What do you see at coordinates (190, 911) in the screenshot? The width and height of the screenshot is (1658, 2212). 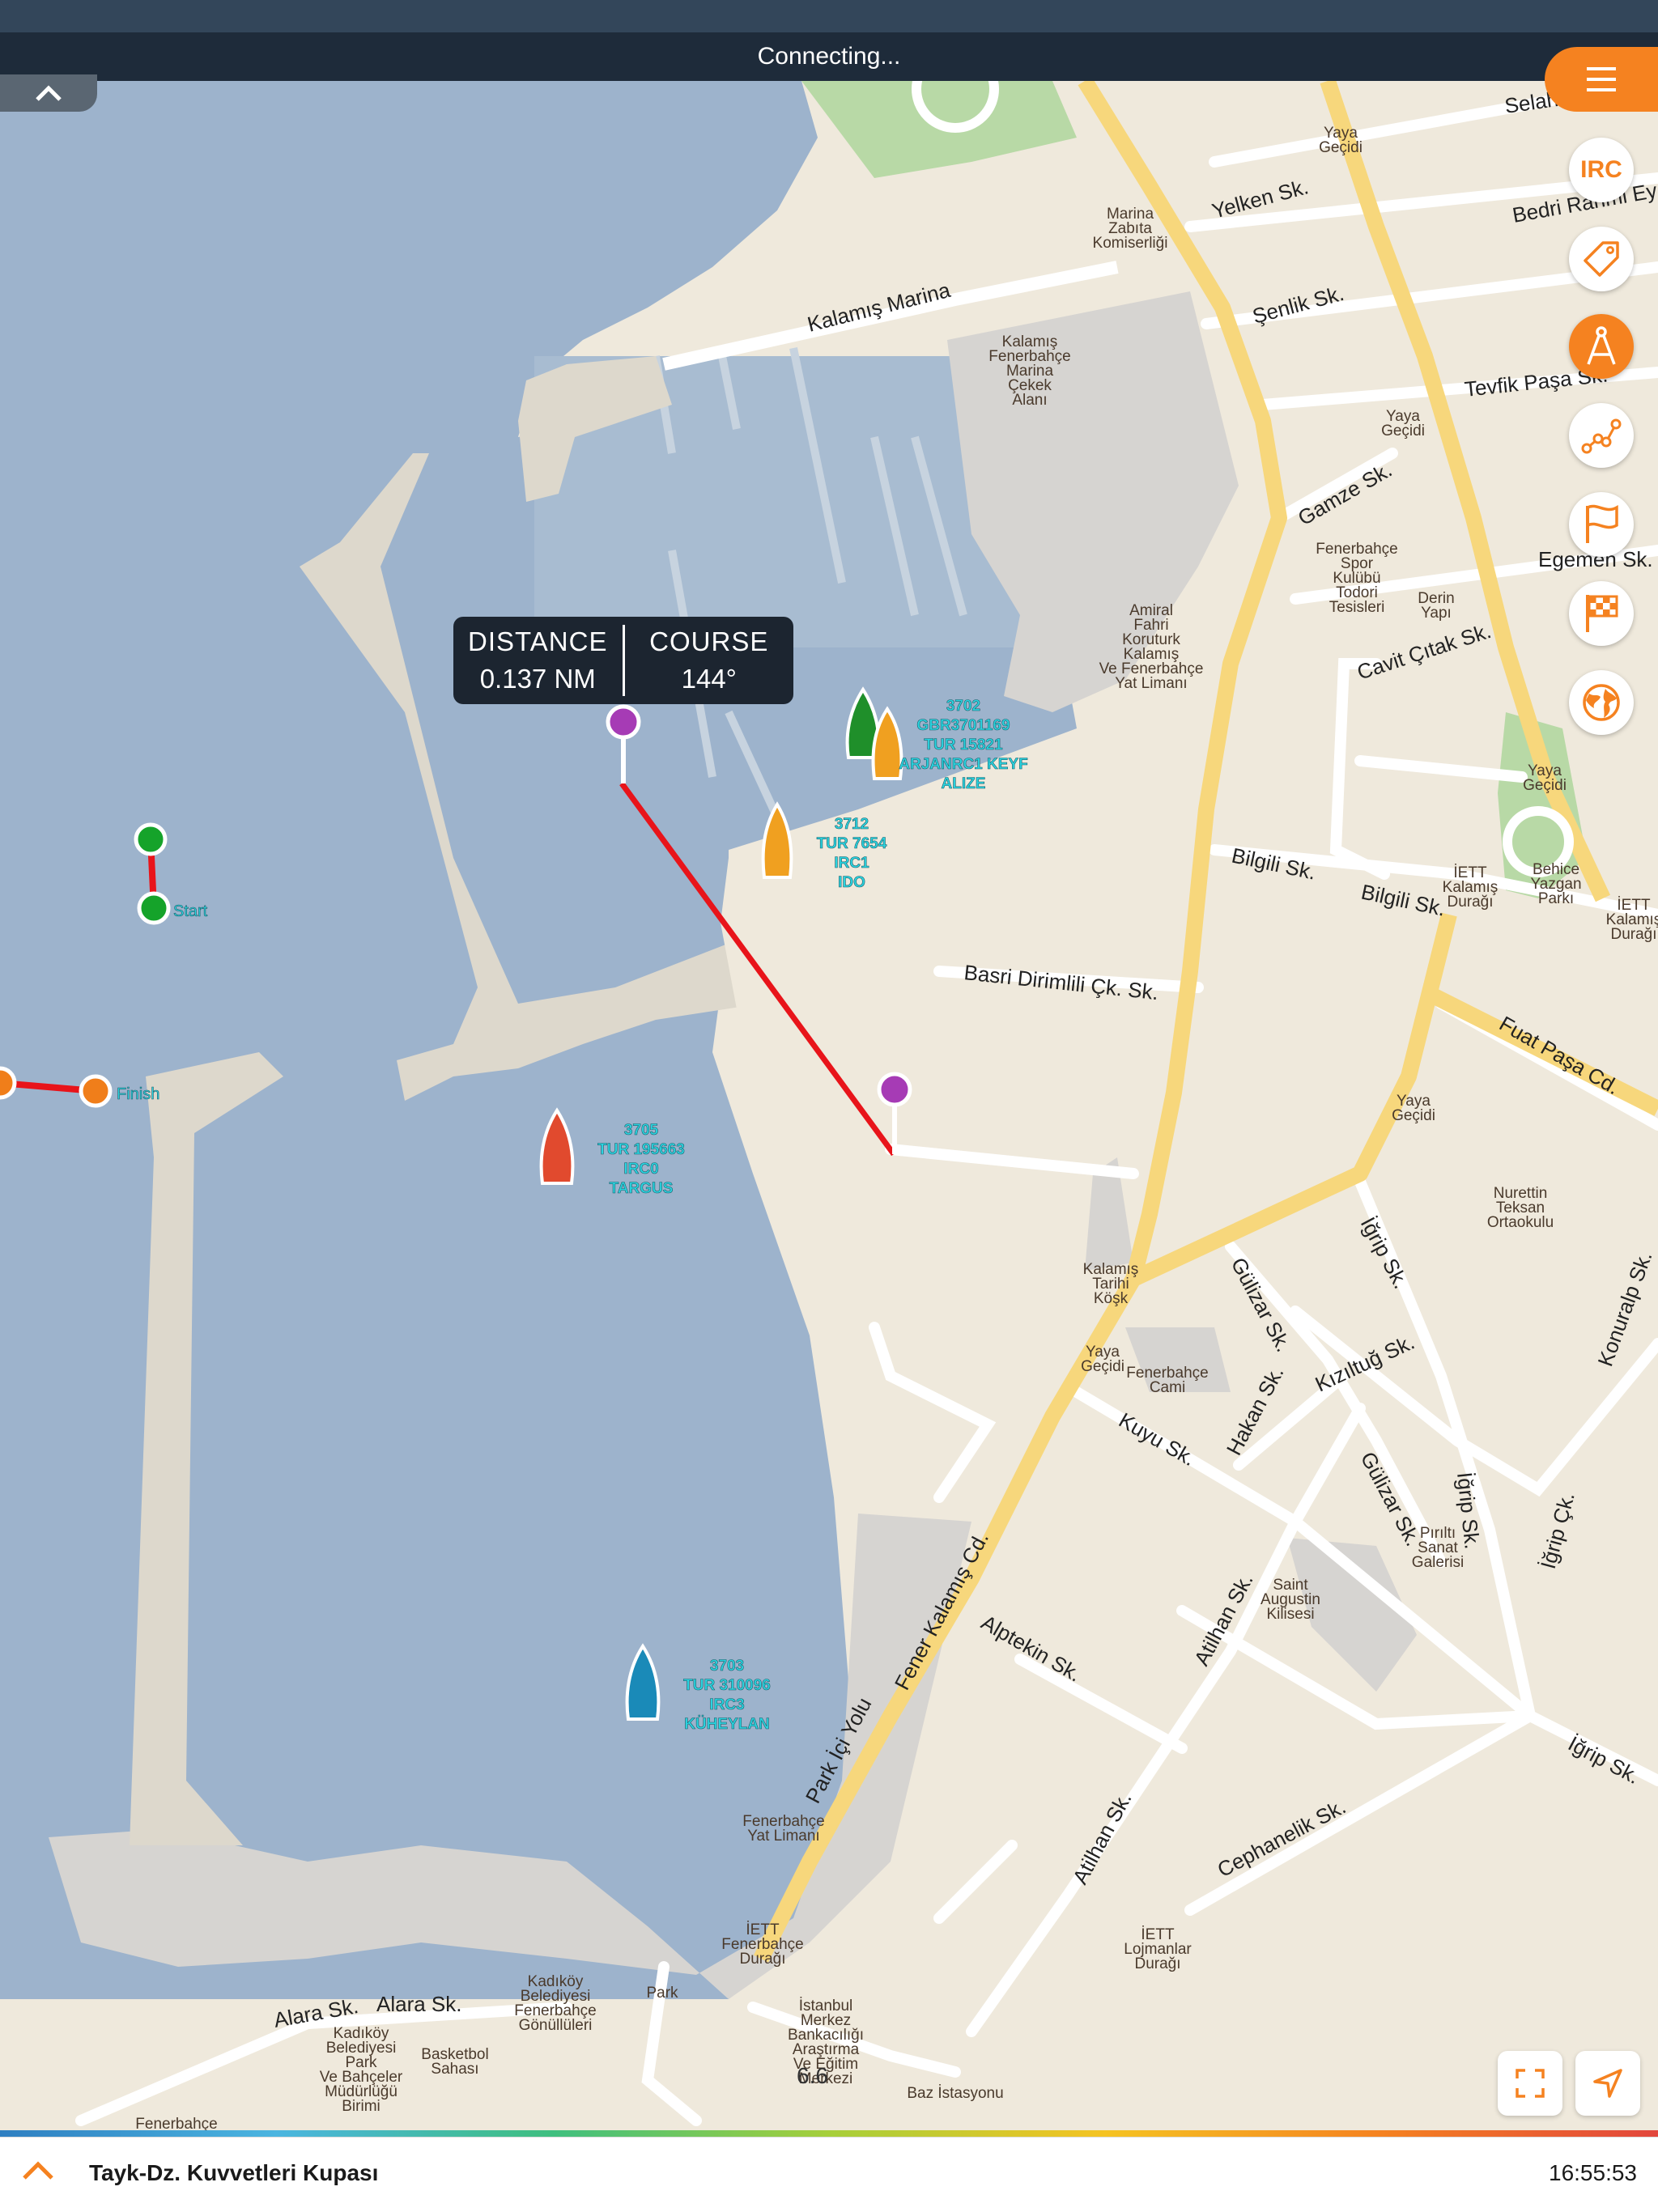 I see `start-label: Start` at bounding box center [190, 911].